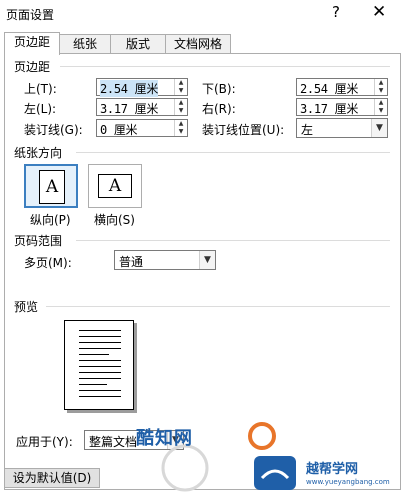 The image size is (405, 494). What do you see at coordinates (131, 261) in the screenshot?
I see `multiple-pages-value: 普通` at bounding box center [131, 261].